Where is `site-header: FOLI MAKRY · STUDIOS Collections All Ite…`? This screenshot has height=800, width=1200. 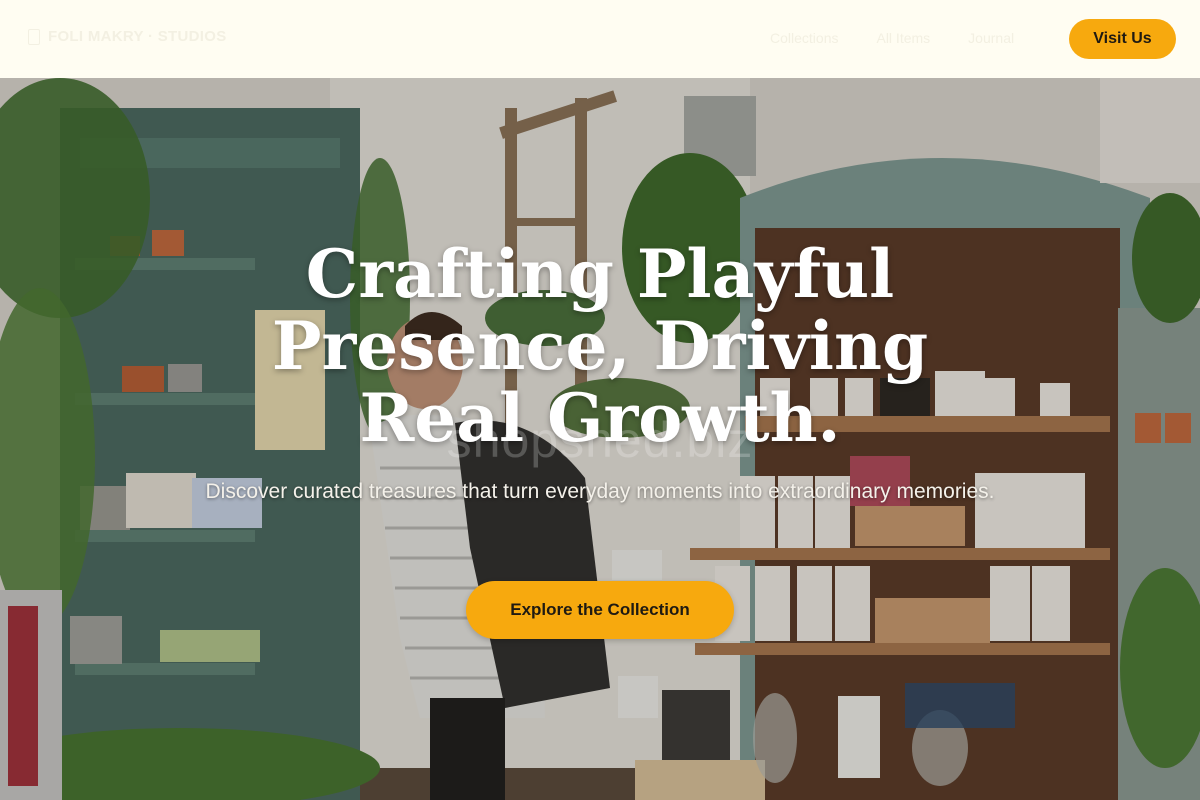
site-header: FOLI MAKRY · STUDIOS Collections All Ite… is located at coordinates (600, 39).